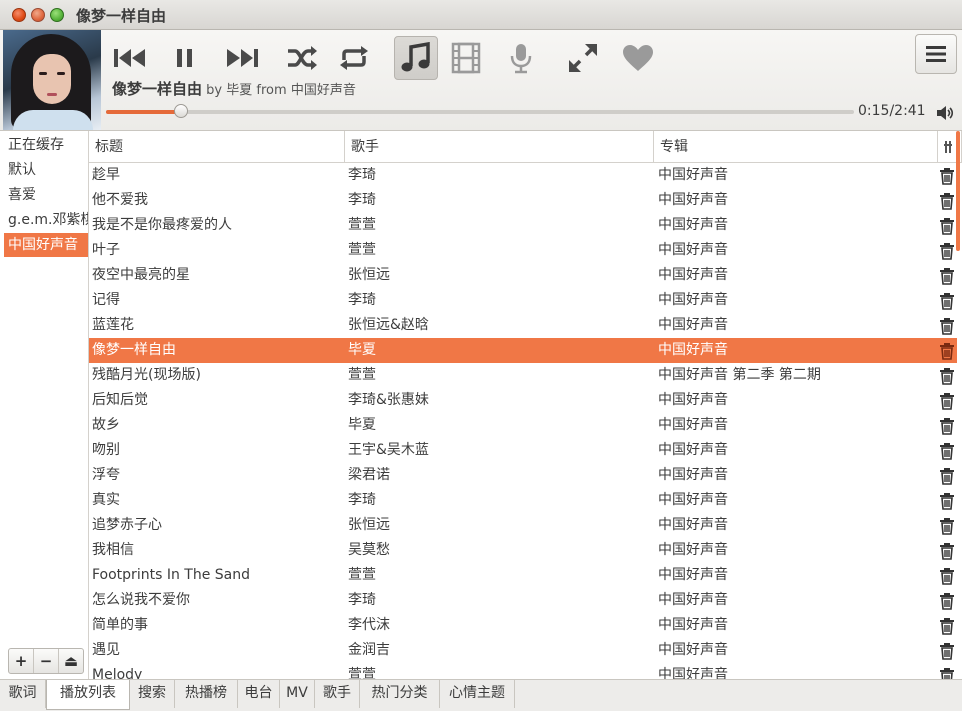  Describe the element at coordinates (106, 475) in the screenshot. I see `song-title-cell: 浮夸` at that location.